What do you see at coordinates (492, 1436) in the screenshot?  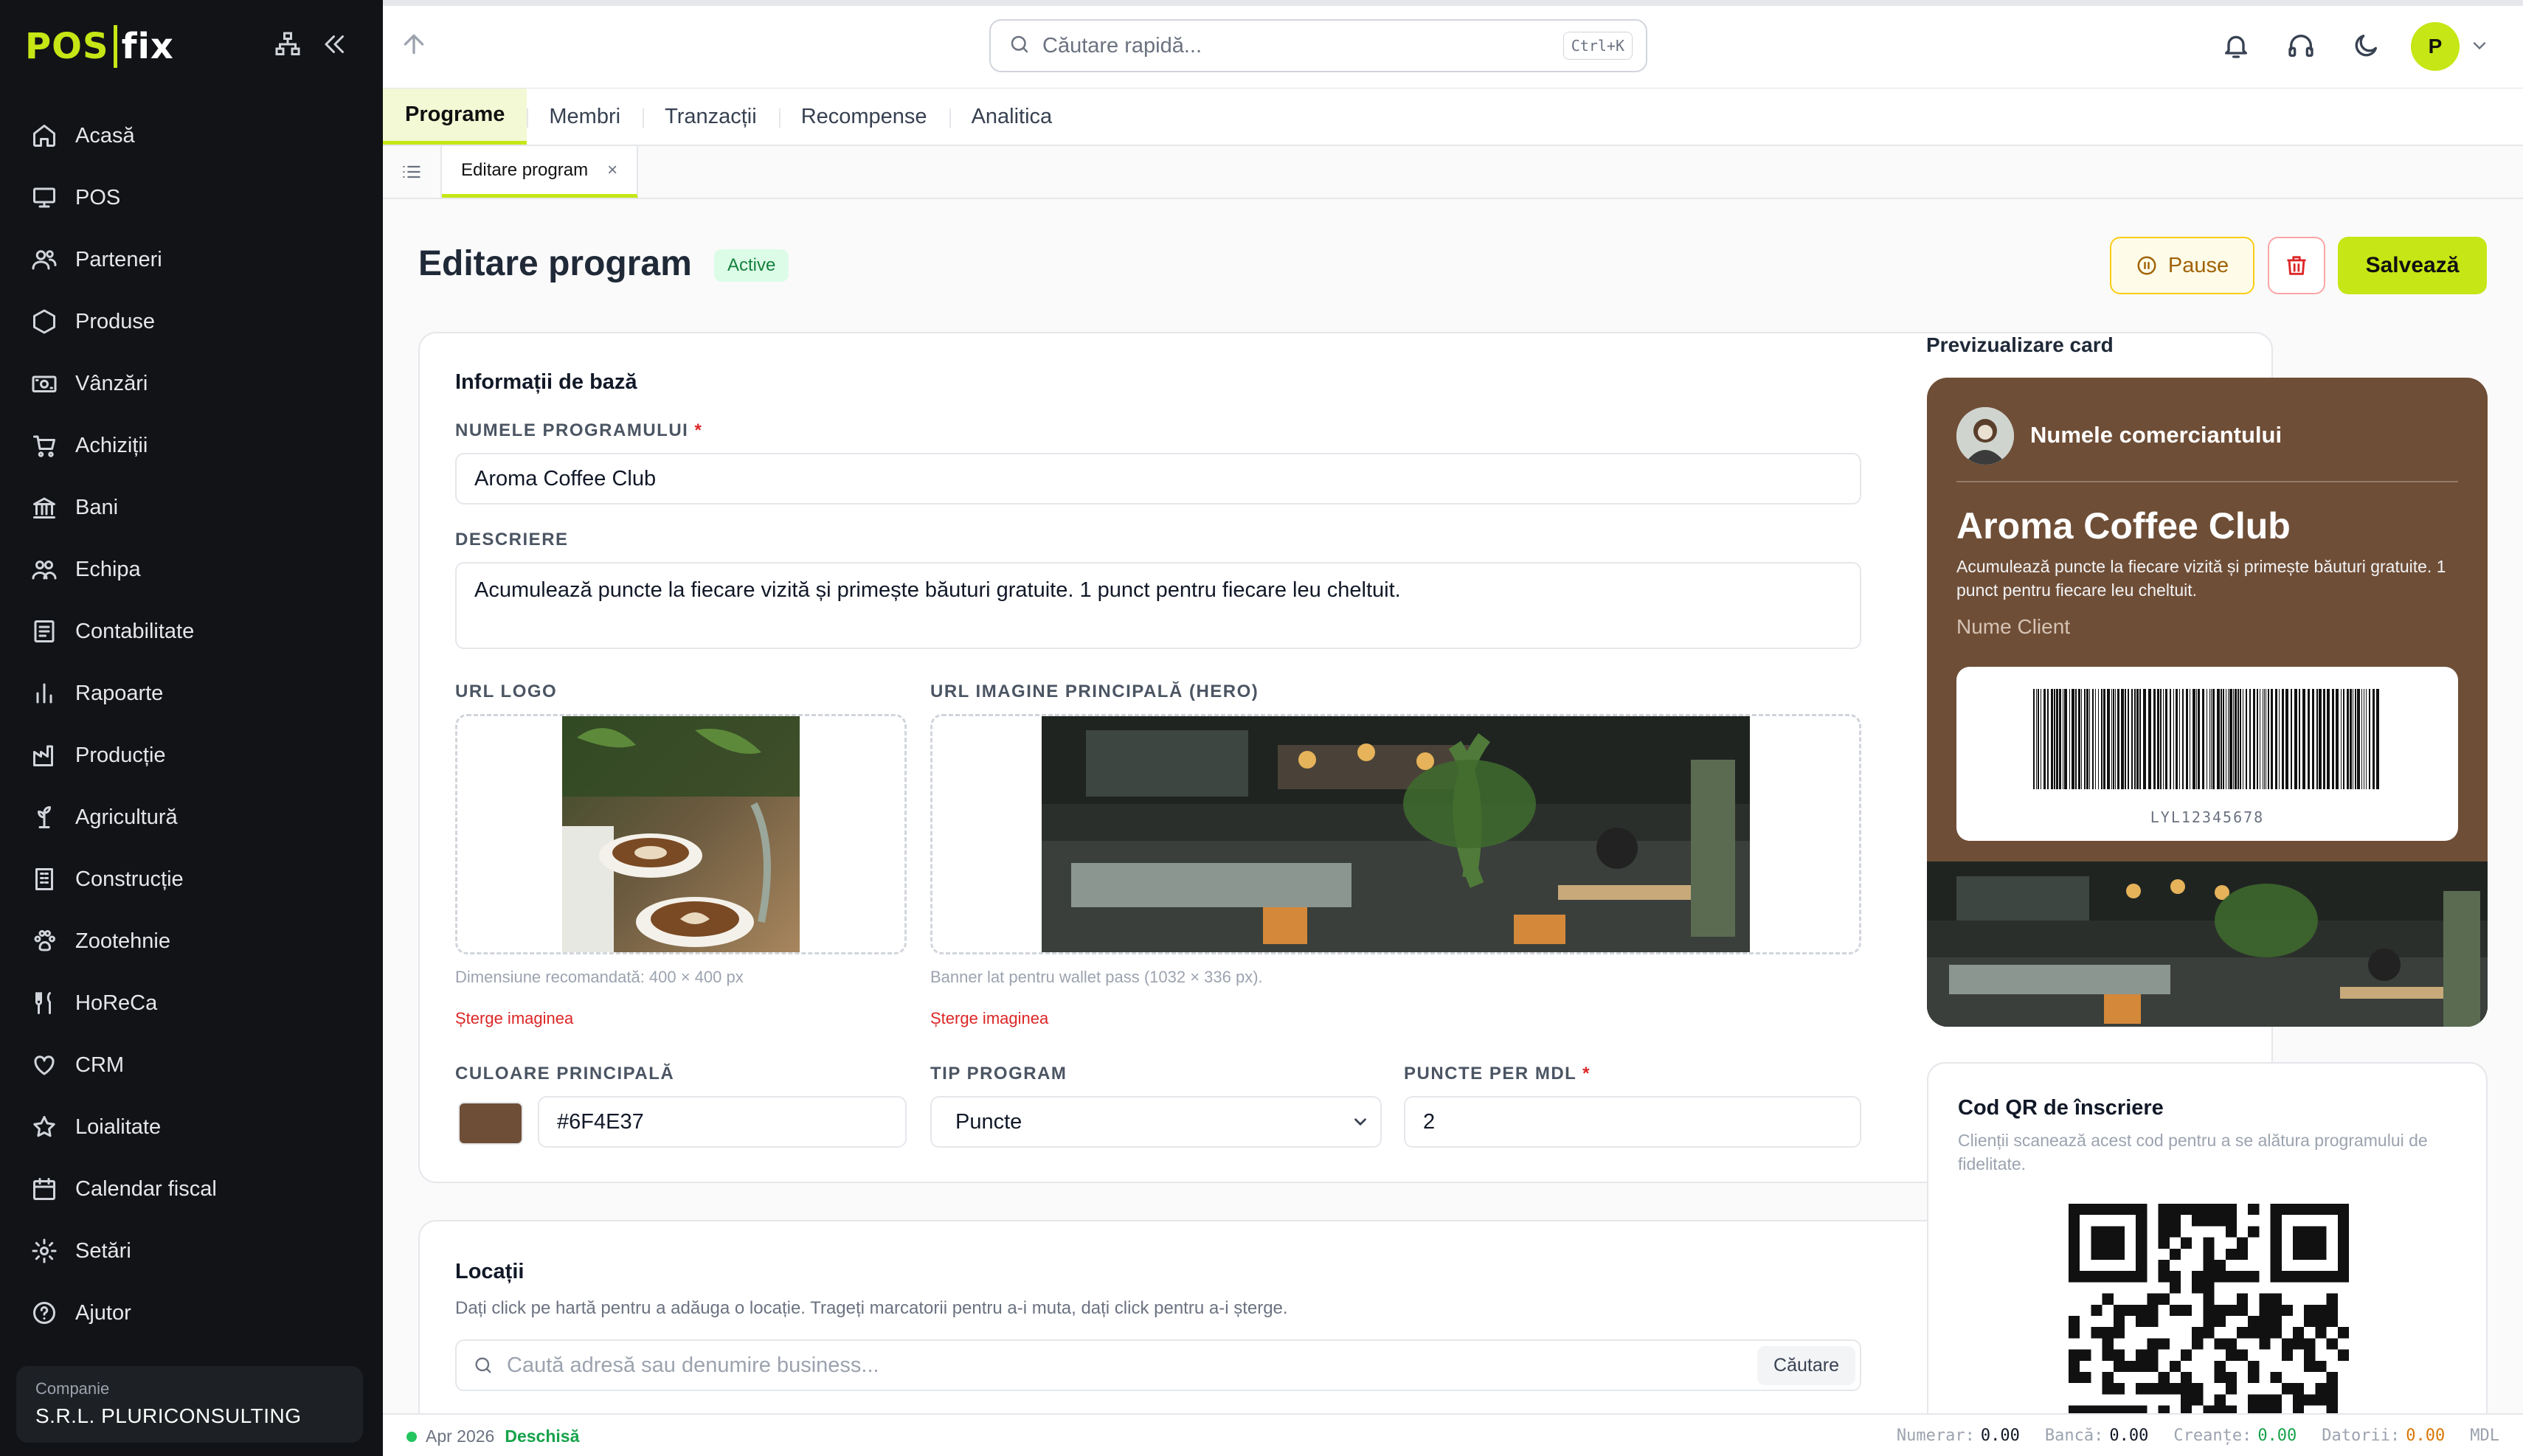 I see `period-status: Apr 2026 Deschisă` at bounding box center [492, 1436].